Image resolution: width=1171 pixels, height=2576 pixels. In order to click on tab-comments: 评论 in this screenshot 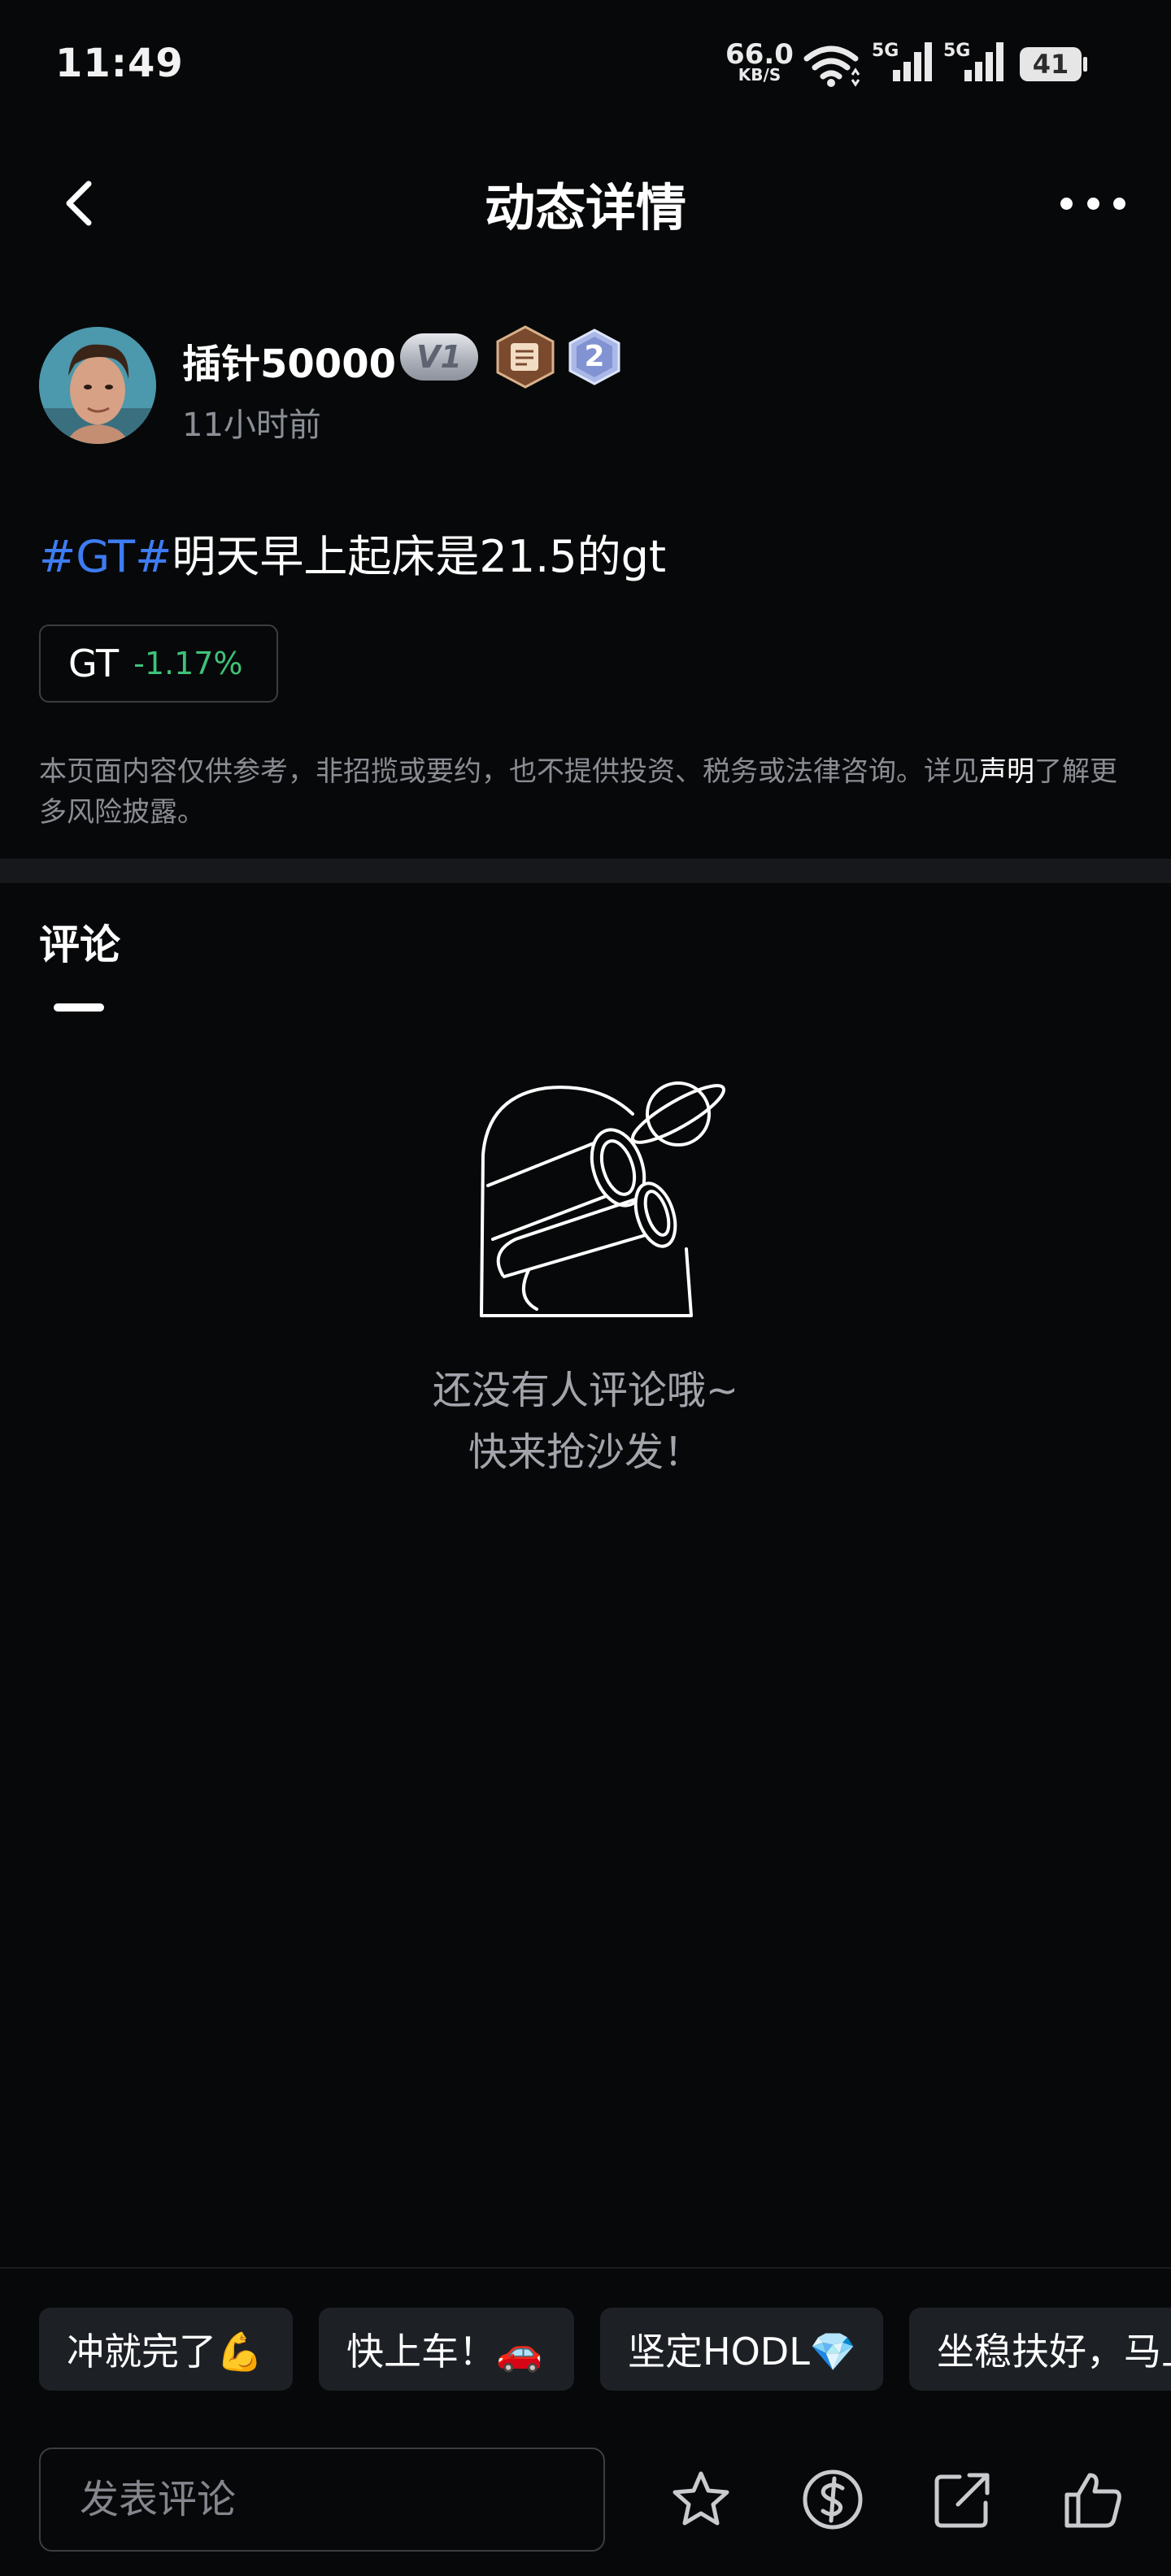, I will do `click(79, 942)`.